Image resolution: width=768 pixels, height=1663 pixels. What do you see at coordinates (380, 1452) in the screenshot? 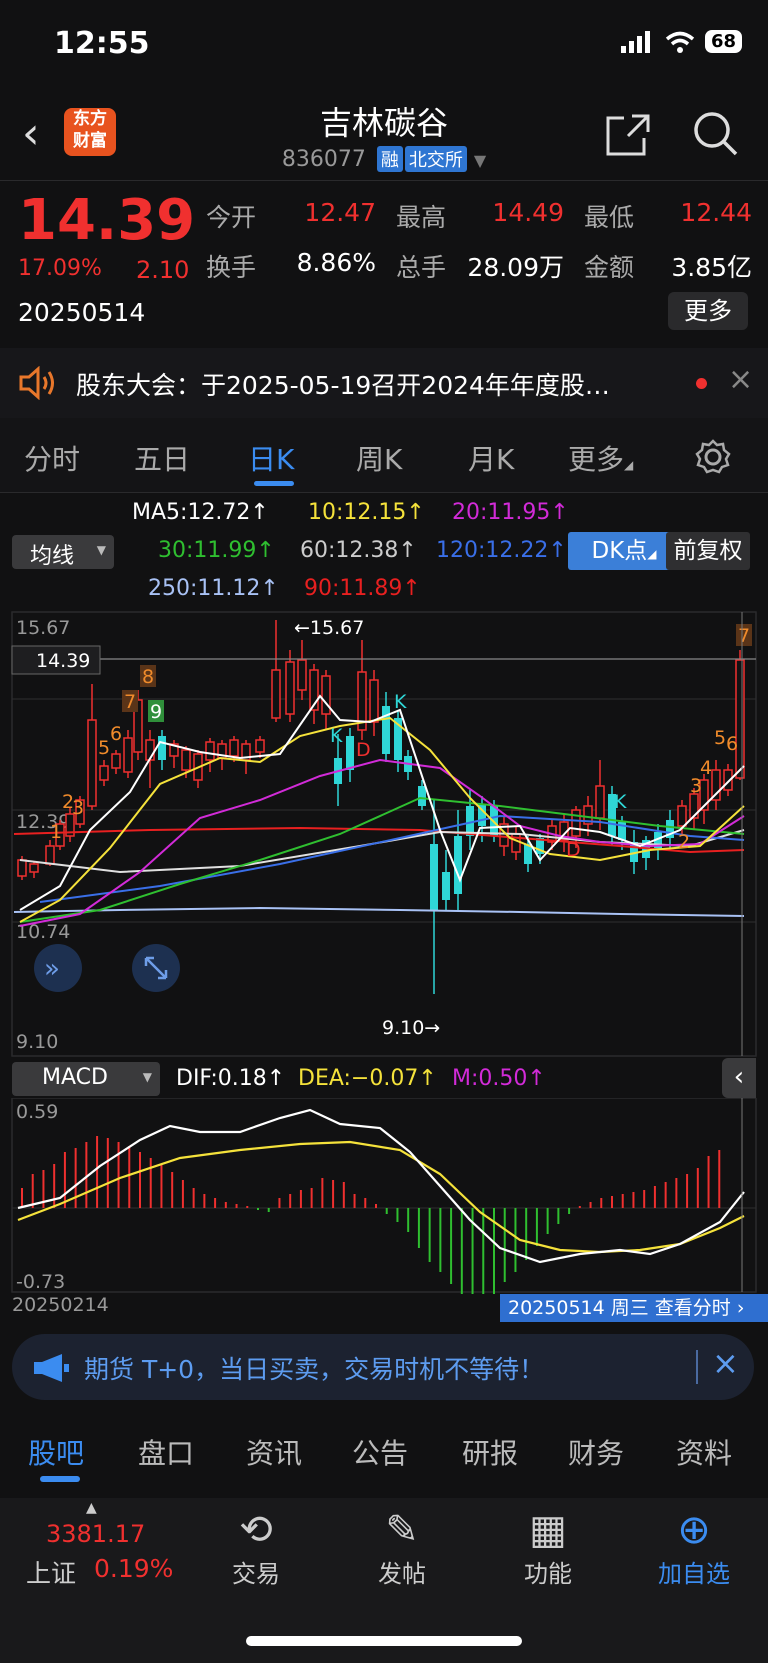
I see `tab-announcements: 公告` at bounding box center [380, 1452].